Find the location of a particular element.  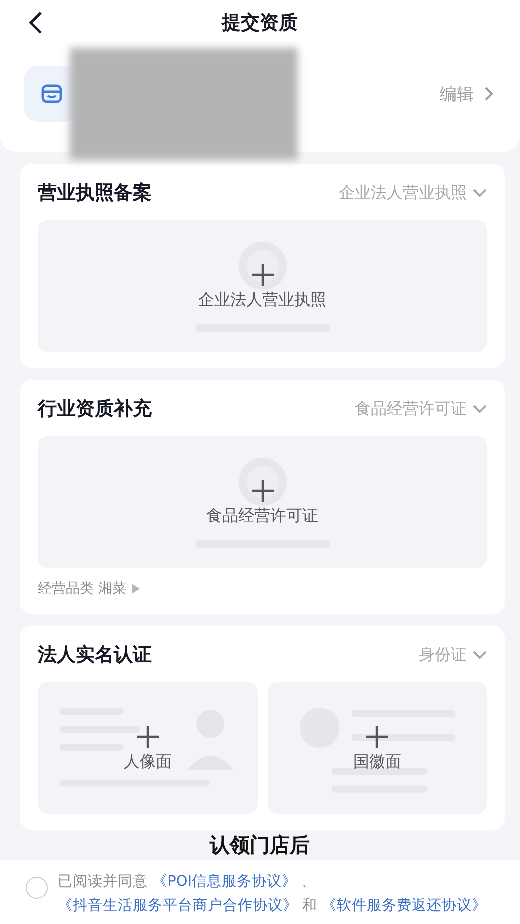

section-title: 法人实名认证 is located at coordinates (95, 655).